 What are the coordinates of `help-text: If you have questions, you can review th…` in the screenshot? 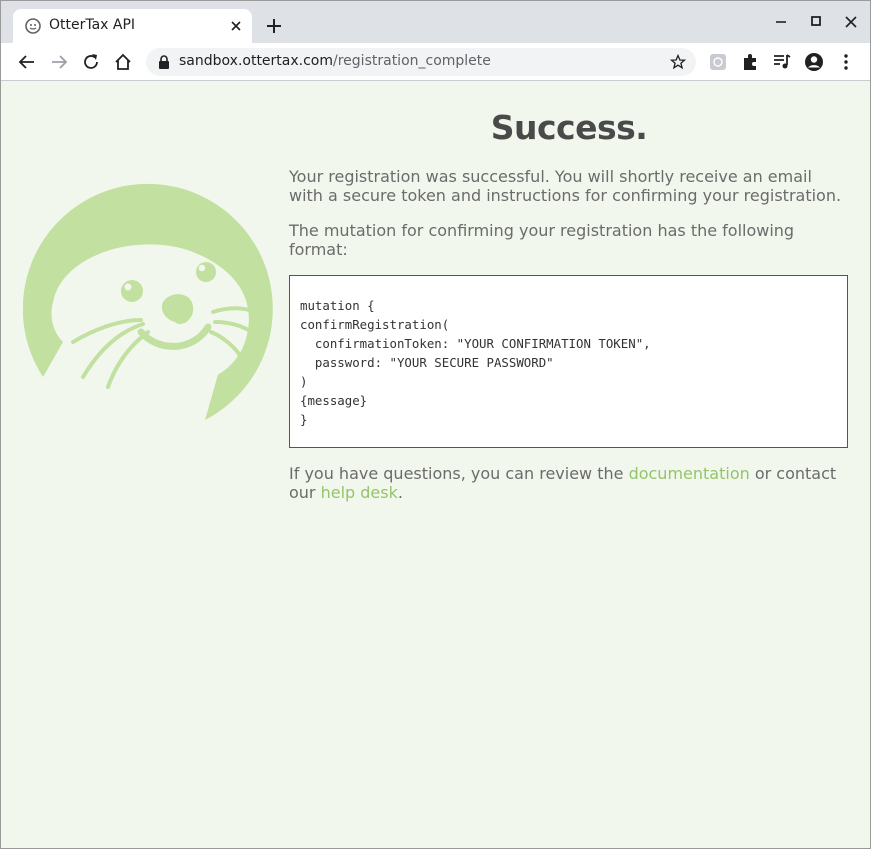 It's located at (569, 483).